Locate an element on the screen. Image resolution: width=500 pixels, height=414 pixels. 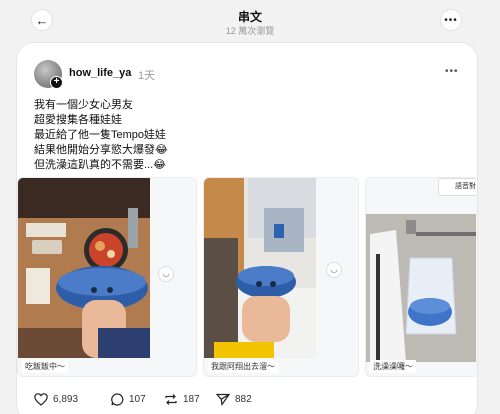
like-button: 6,893 is located at coordinates (56, 399).